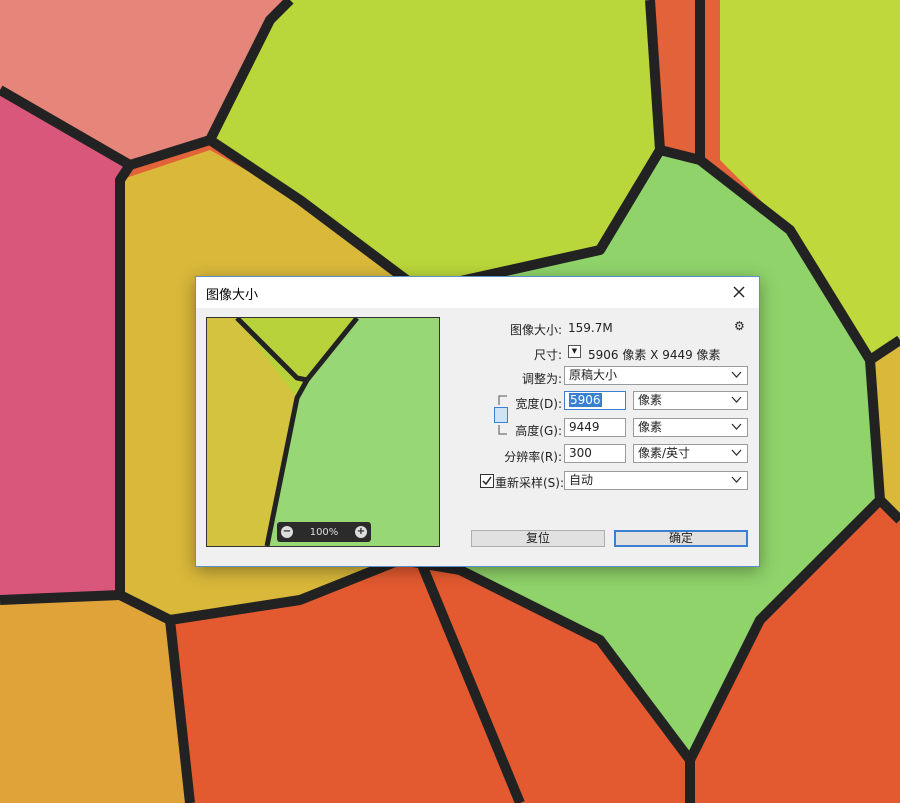 This screenshot has width=900, height=803. What do you see at coordinates (535, 330) in the screenshot?
I see `image-size-label: 图像大小:` at bounding box center [535, 330].